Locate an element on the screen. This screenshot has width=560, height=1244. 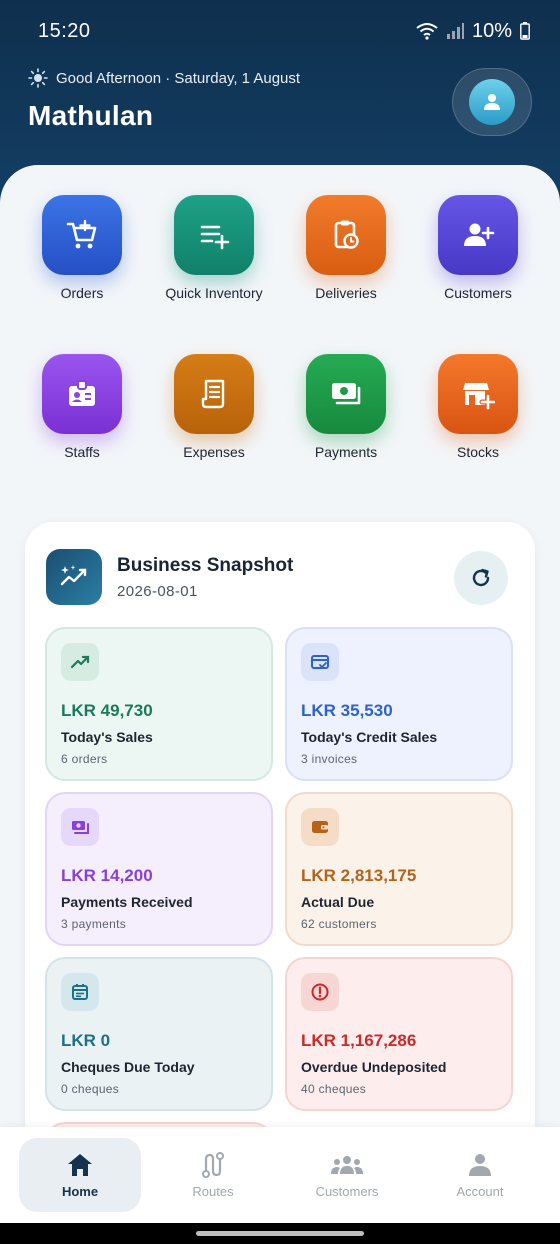
quick-action-label: Stocks is located at coordinates (477, 452).